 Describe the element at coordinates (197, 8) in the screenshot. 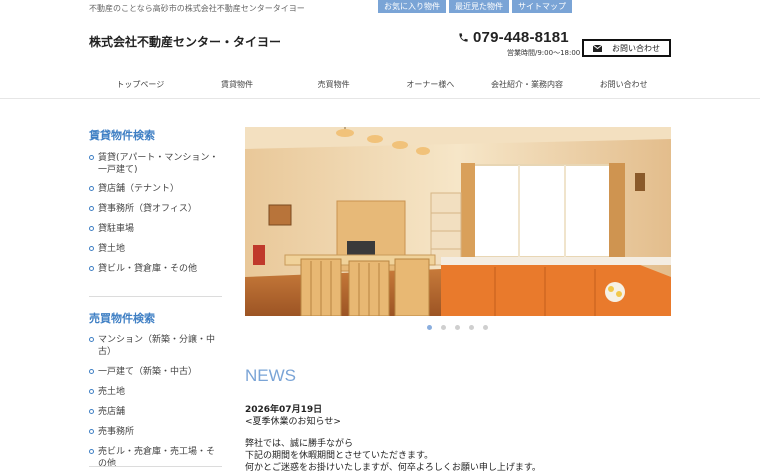

I see `site-tagline: 不動産のことなら高砂市の株式会社不動産センタータイヨー` at that location.